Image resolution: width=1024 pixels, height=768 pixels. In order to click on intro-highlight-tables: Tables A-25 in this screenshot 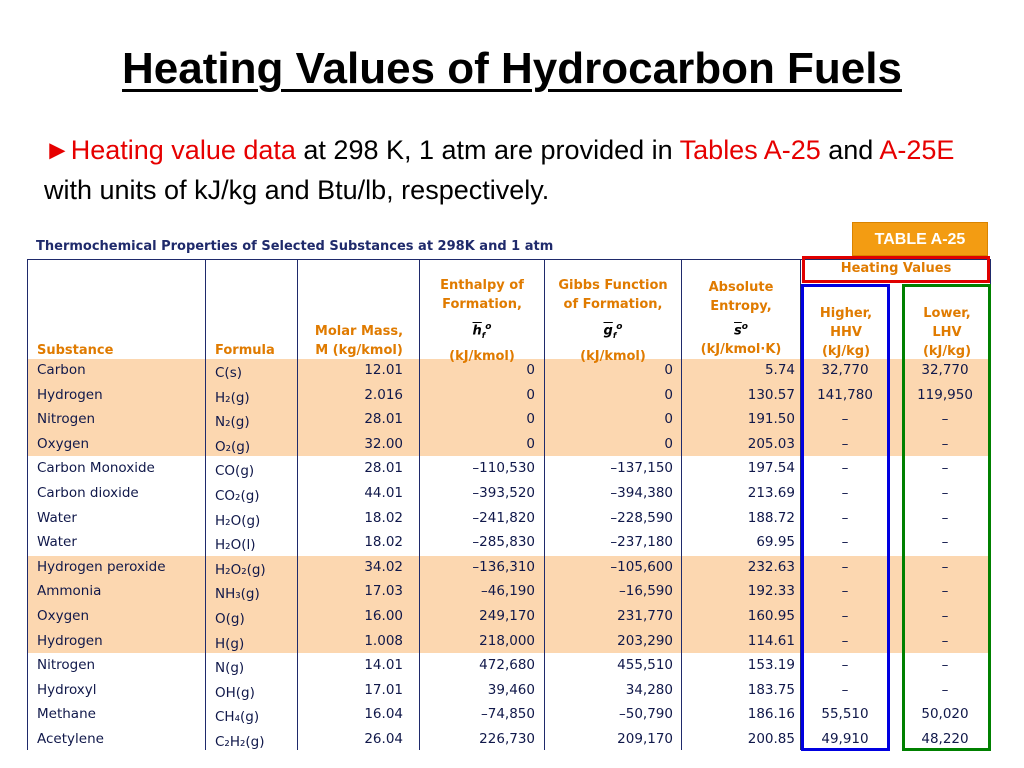, I will do `click(750, 150)`.